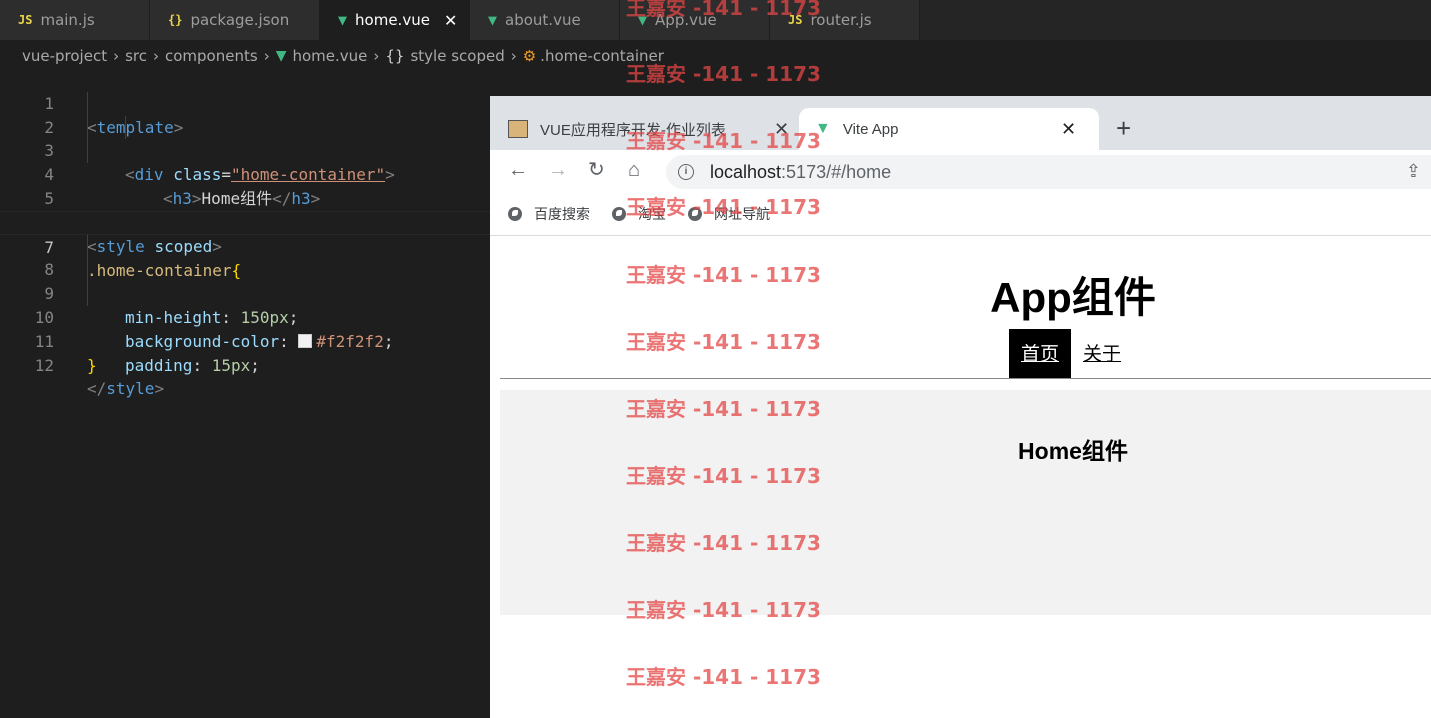 This screenshot has height=718, width=1431. What do you see at coordinates (1123, 128) in the screenshot?
I see `new-tab-button: +` at bounding box center [1123, 128].